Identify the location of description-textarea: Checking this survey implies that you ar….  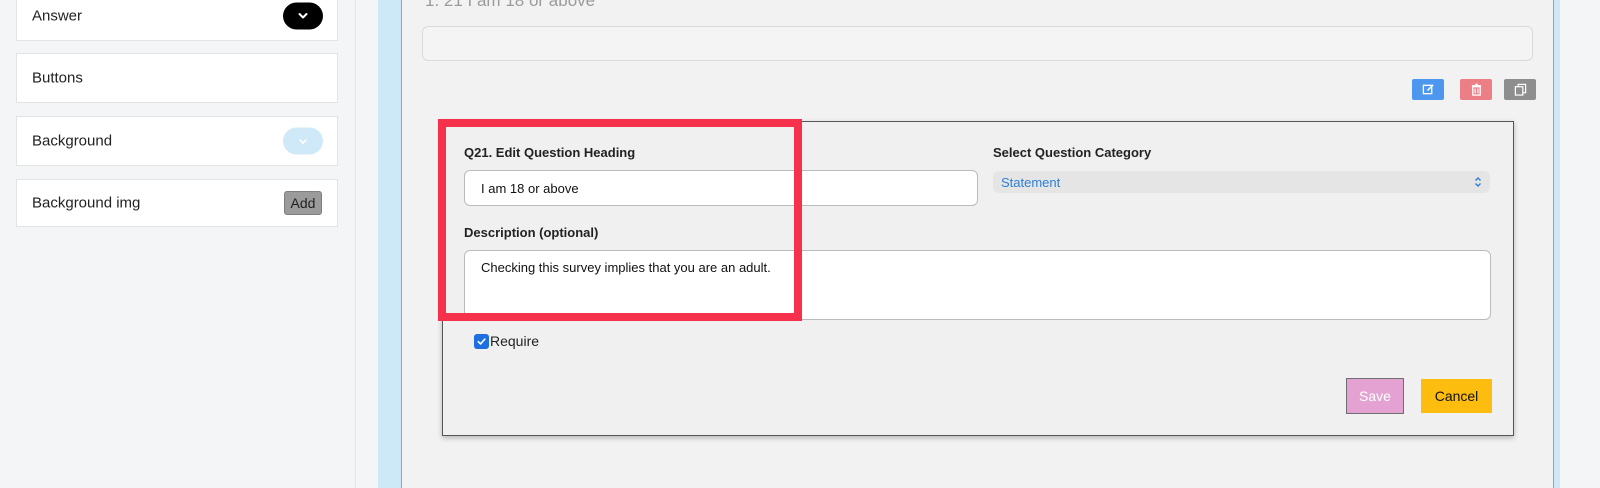
(977, 285).